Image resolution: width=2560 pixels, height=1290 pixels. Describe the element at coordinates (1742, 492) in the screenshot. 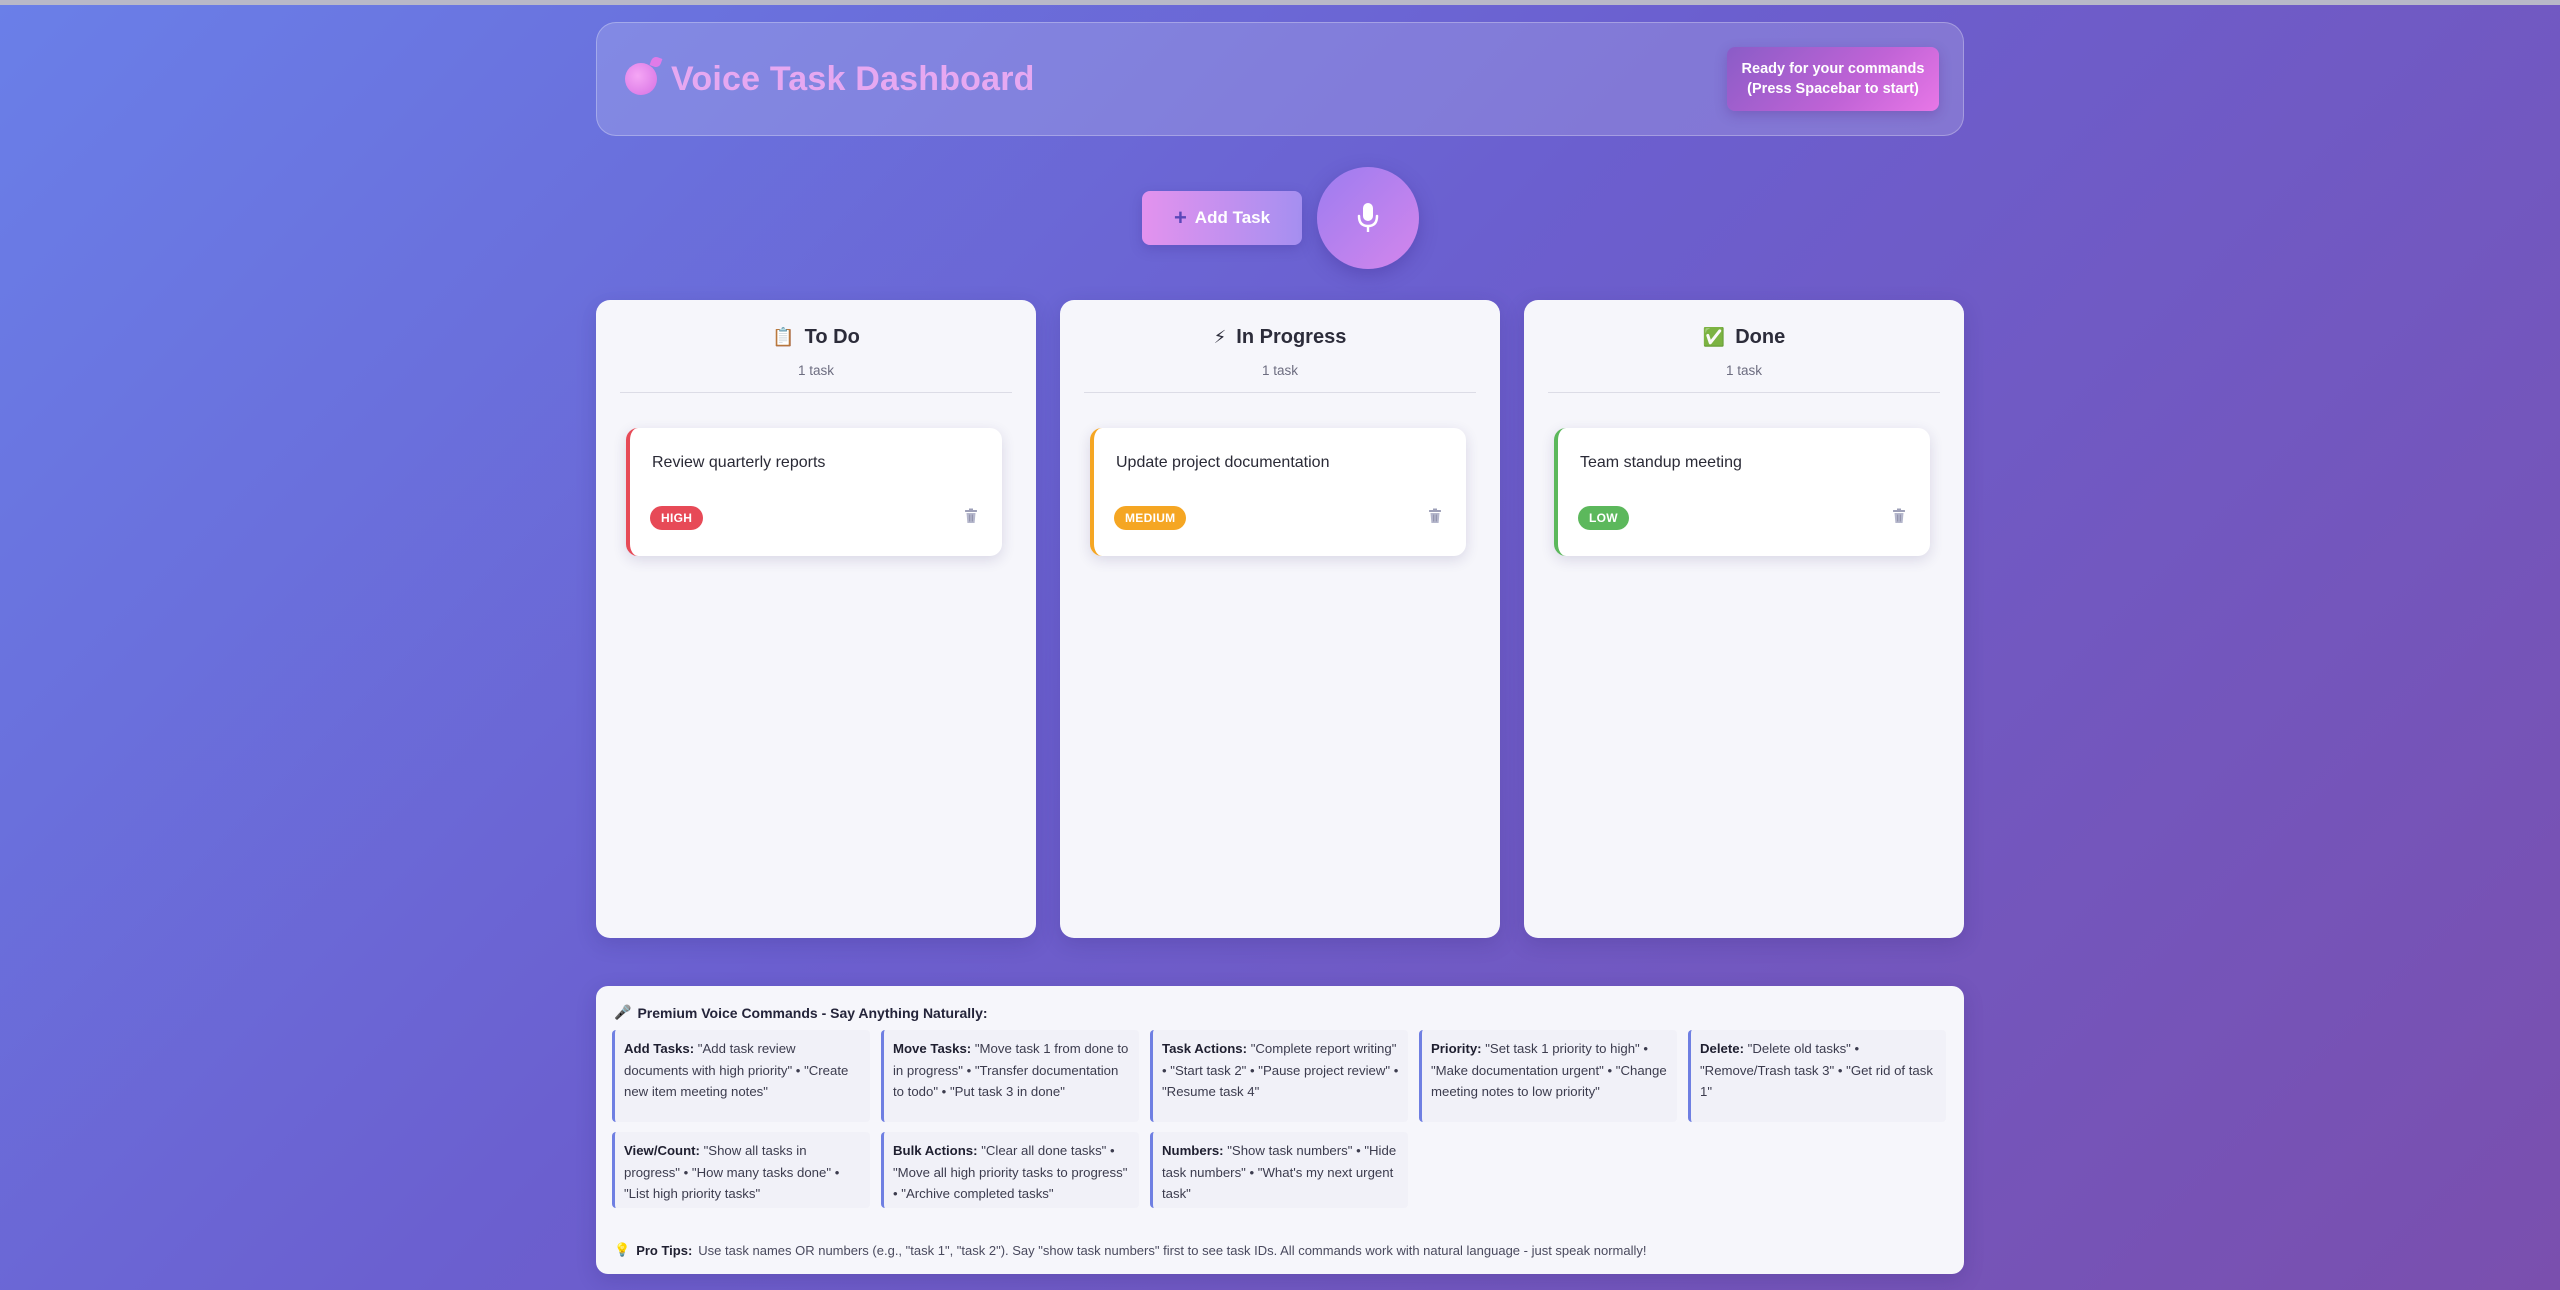

I see `task-card: Team standup meeting LOW` at that location.